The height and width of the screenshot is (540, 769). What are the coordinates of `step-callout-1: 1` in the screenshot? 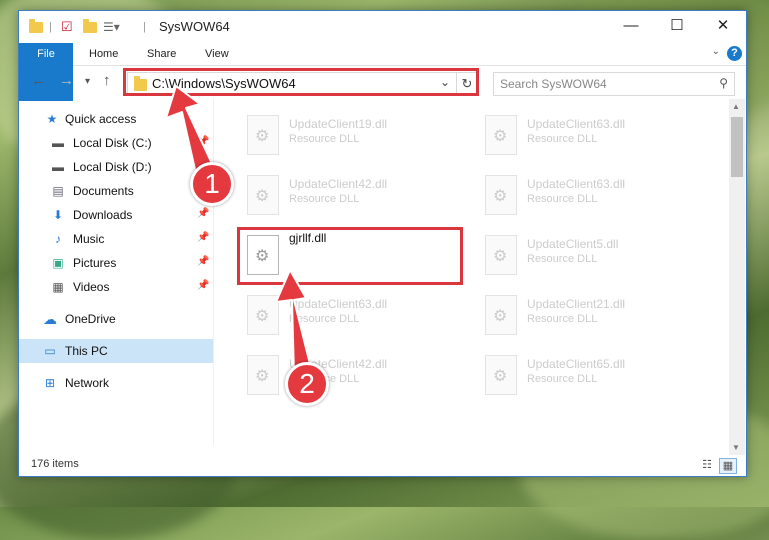 It's located at (212, 184).